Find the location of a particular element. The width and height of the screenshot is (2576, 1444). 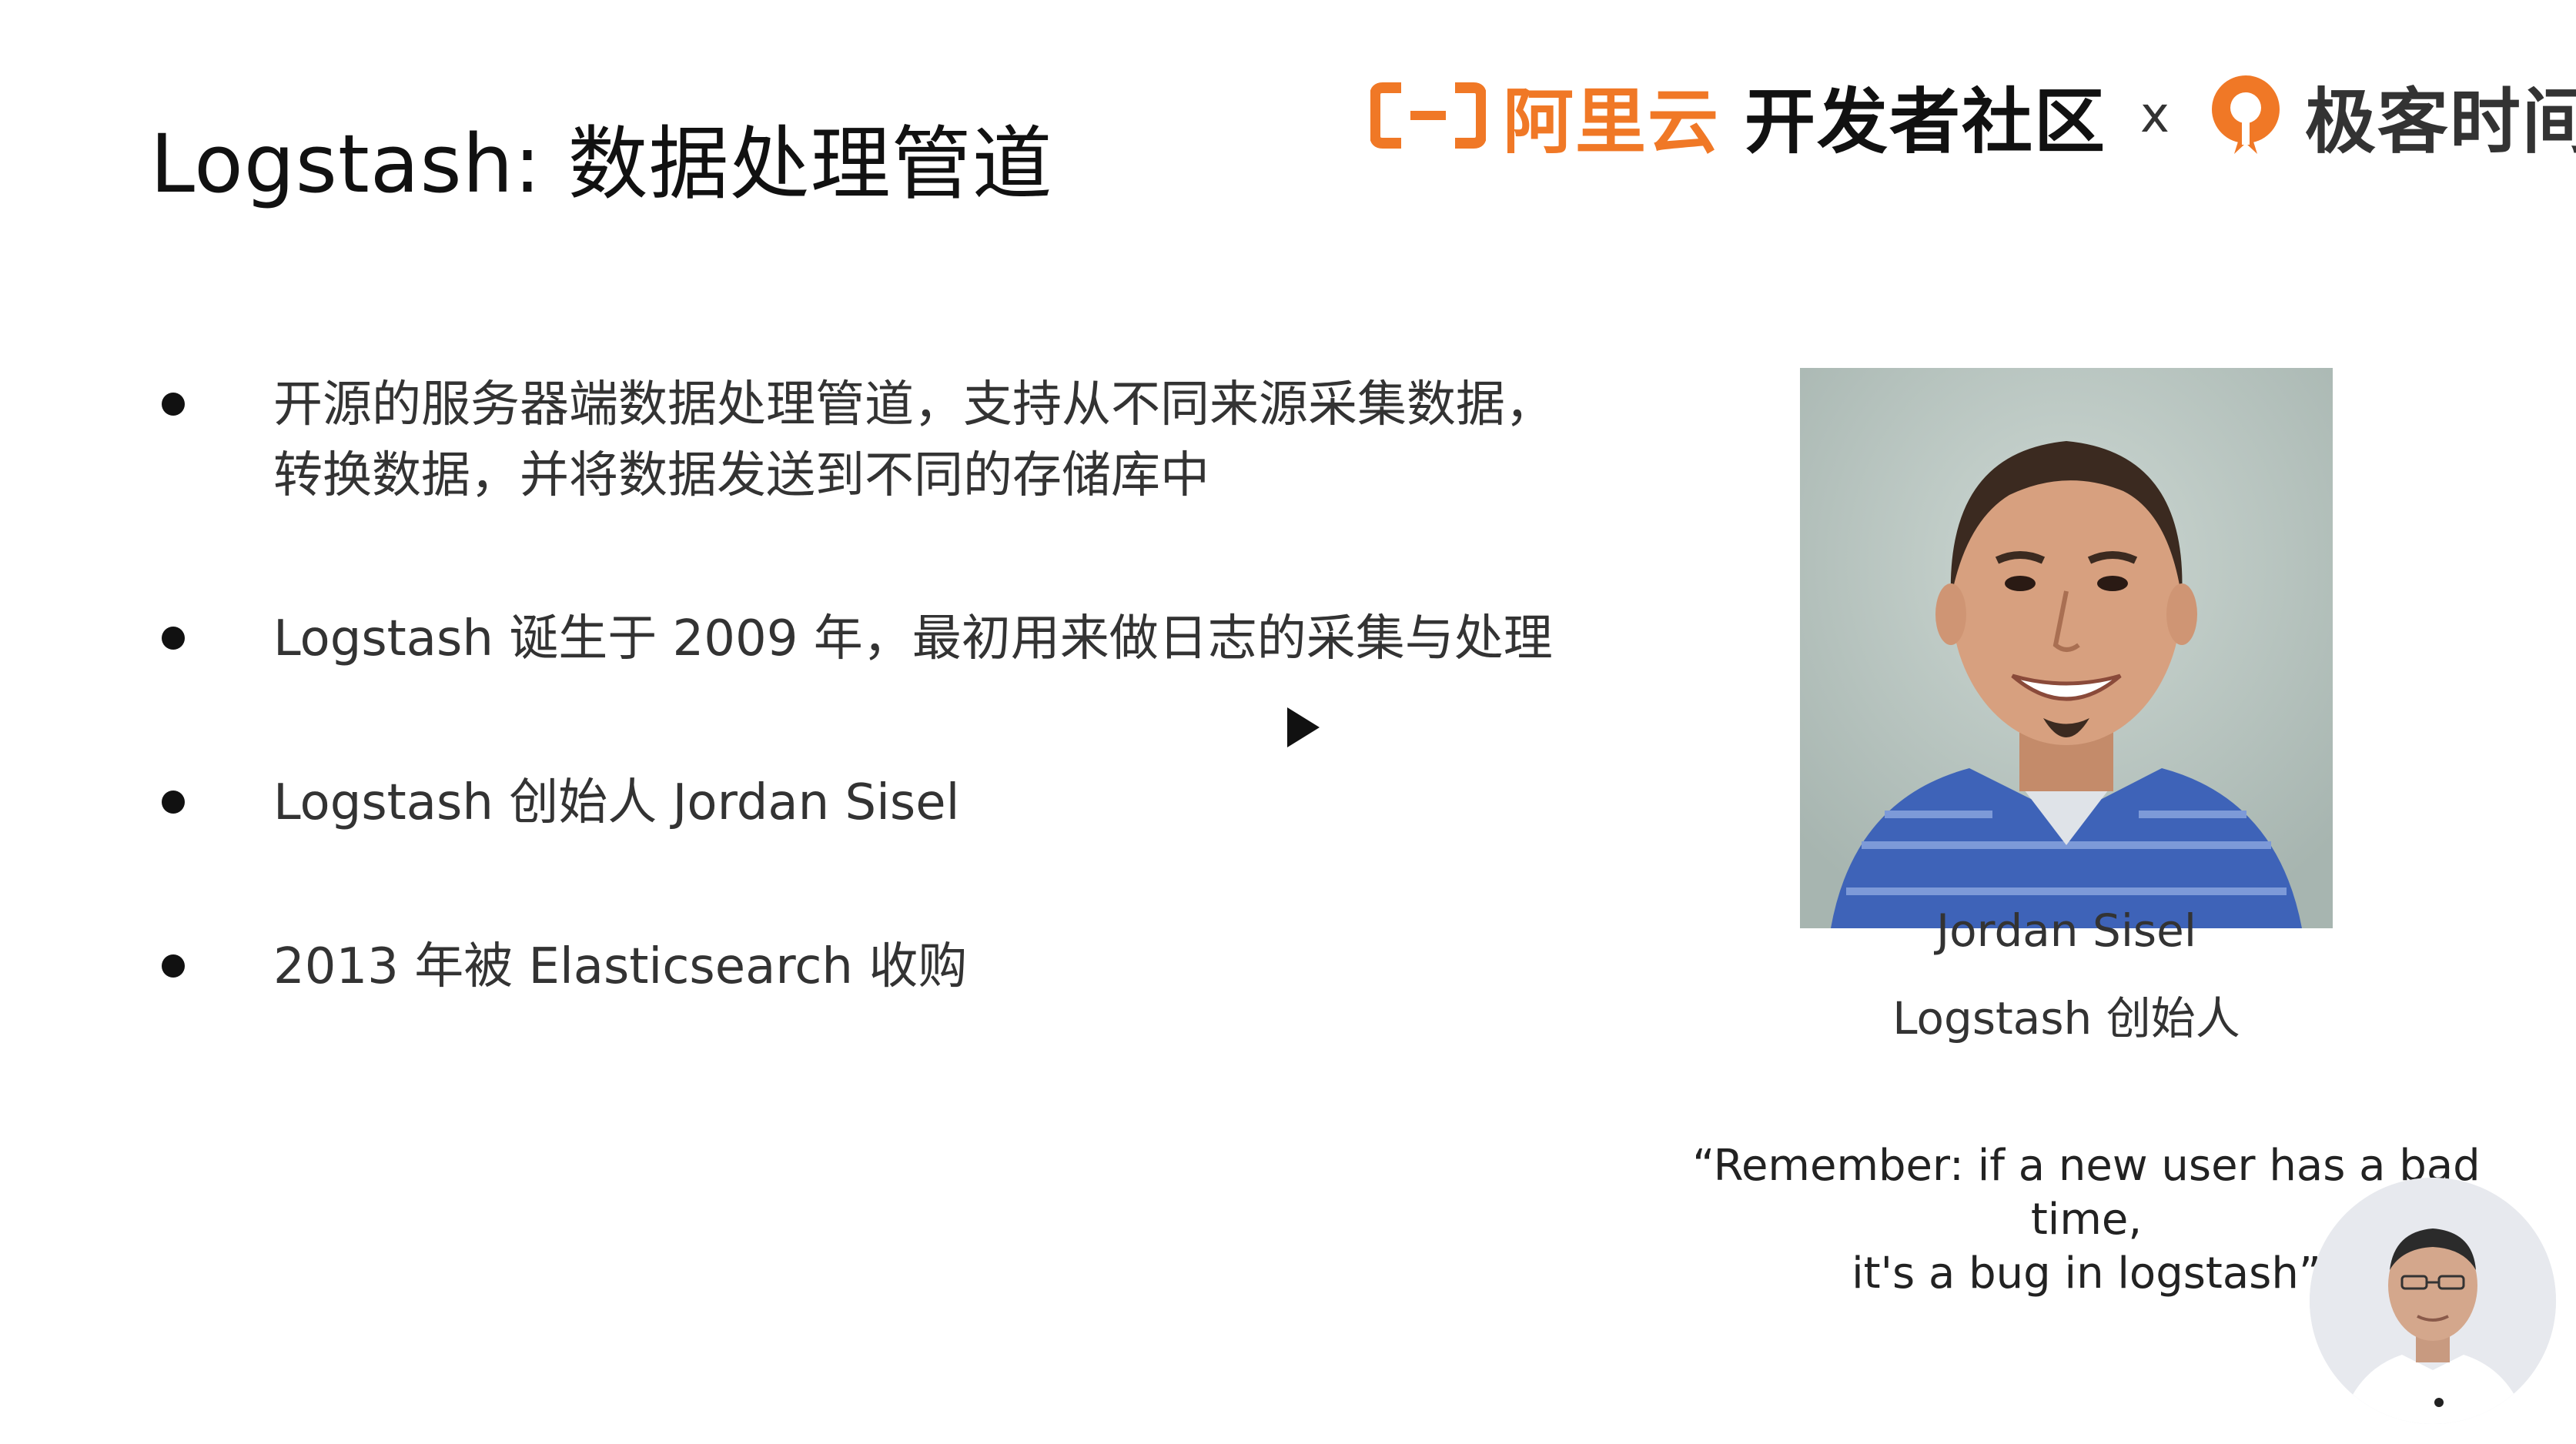

brand-developer-community-text: 开发者社区 is located at coordinates (1926, 121).